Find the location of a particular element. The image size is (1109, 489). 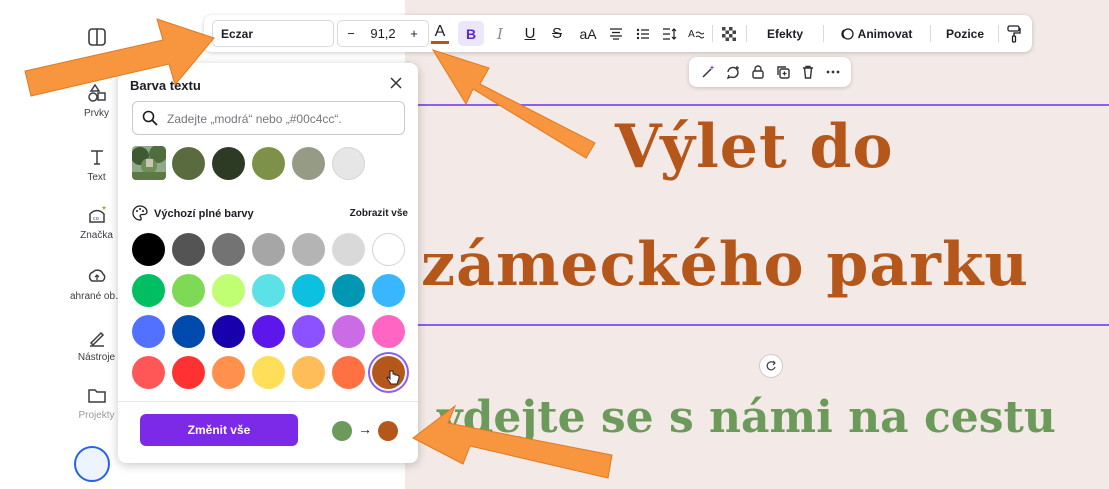

strikethrough-button: S is located at coordinates (557, 33).